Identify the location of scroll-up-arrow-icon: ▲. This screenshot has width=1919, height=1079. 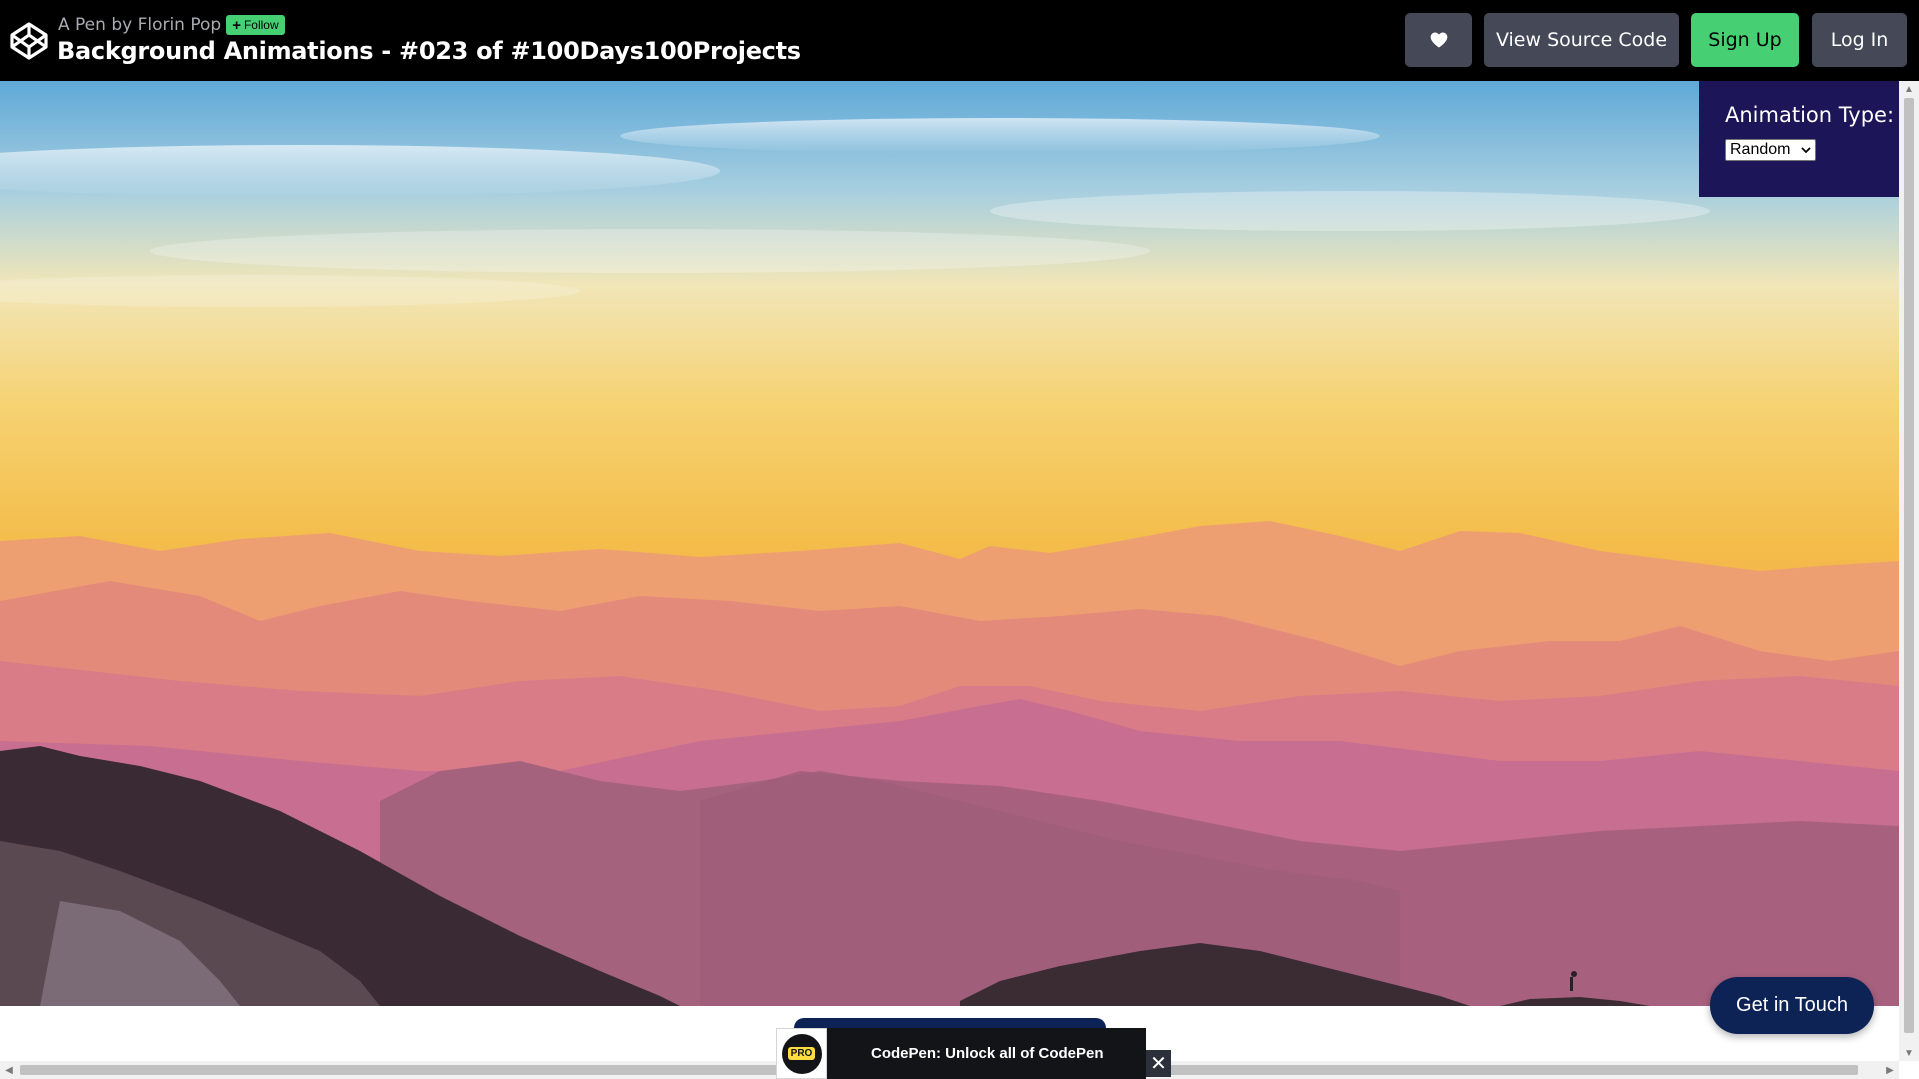
(1909, 89).